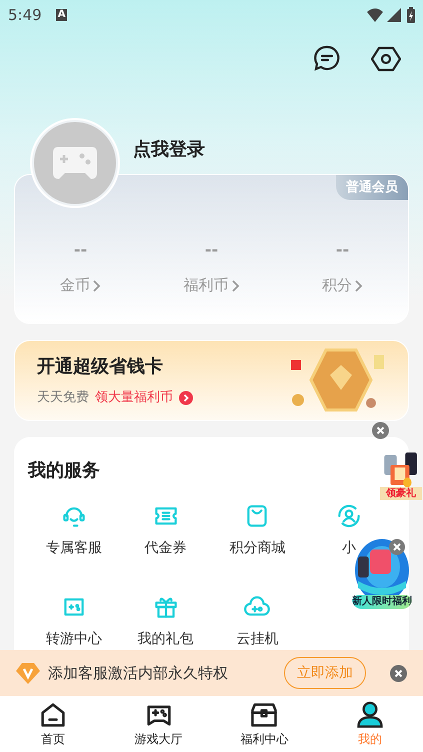 The image size is (423, 752). I want to click on promo-highlight: 领大量福利币, so click(134, 397).